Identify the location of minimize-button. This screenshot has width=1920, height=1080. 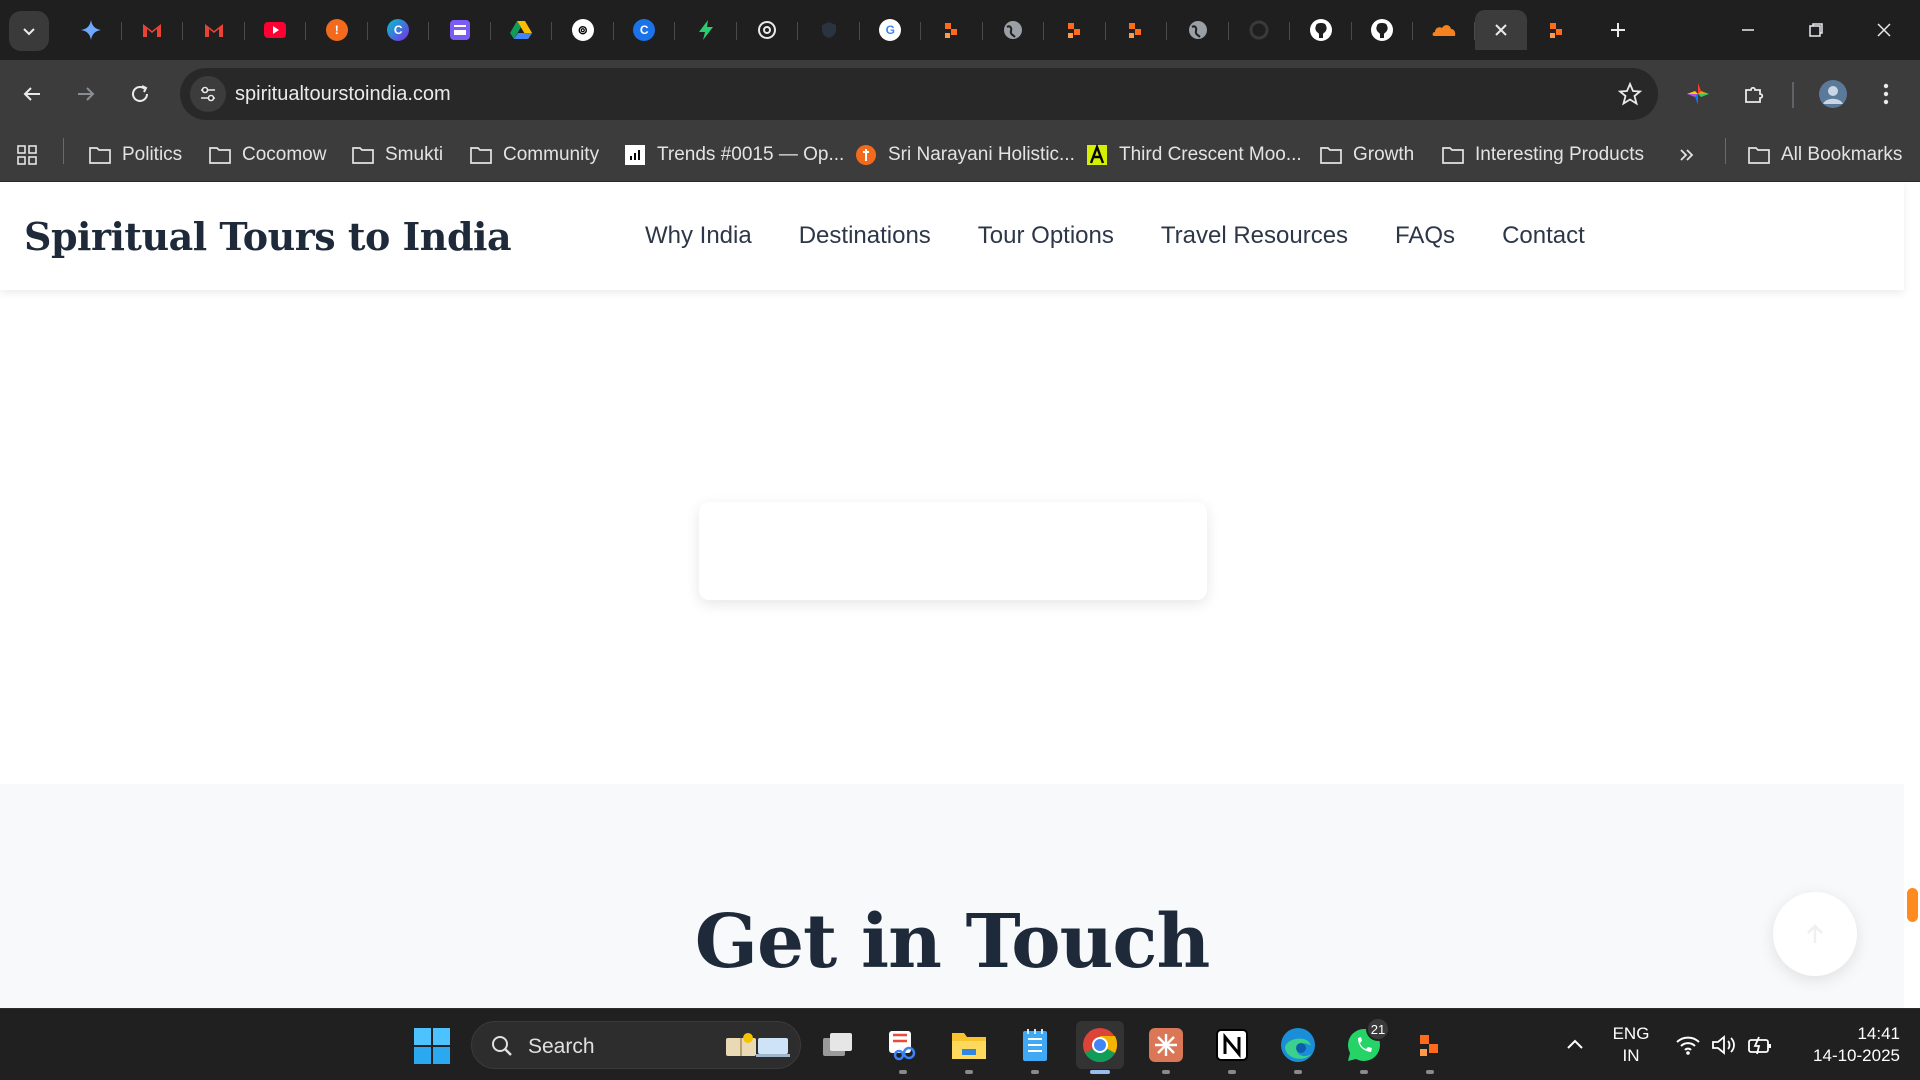
(1748, 30).